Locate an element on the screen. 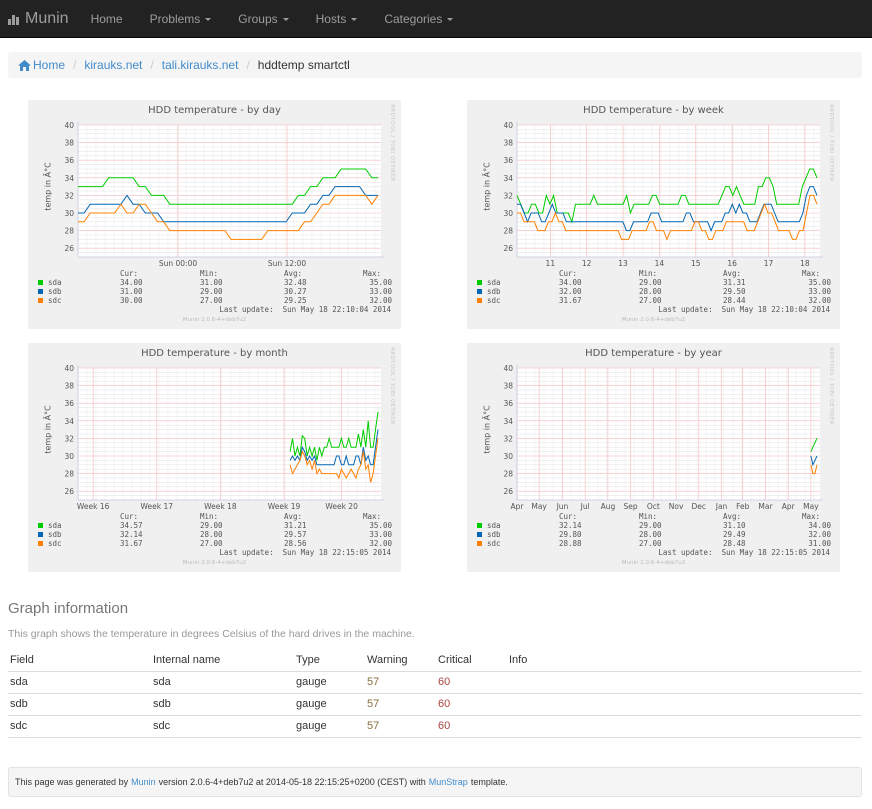 This screenshot has width=872, height=809. legend-header-max: Max: is located at coordinates (811, 516).